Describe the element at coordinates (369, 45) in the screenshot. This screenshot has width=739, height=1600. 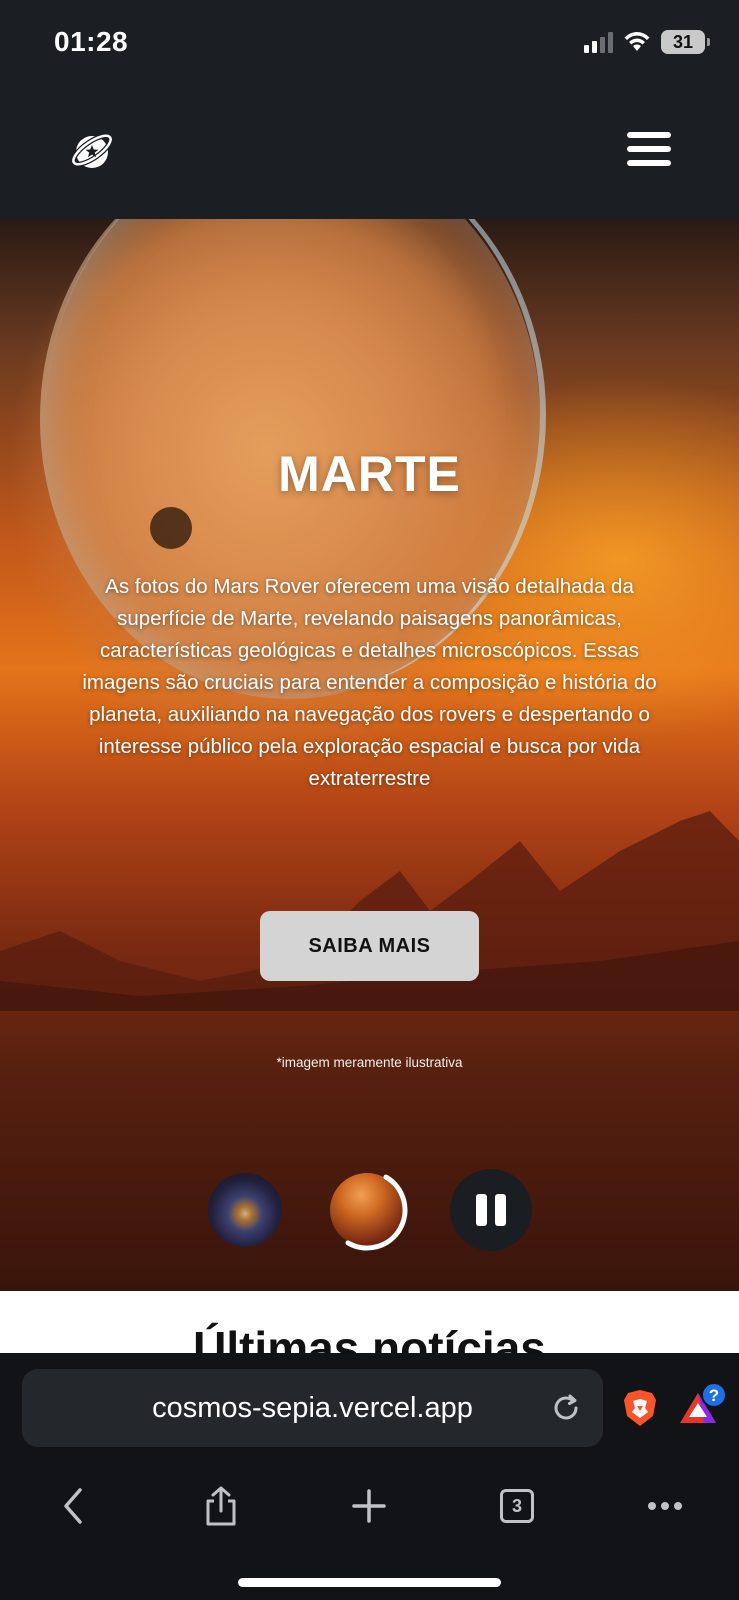
I see `status-bar: 01:28 31` at that location.